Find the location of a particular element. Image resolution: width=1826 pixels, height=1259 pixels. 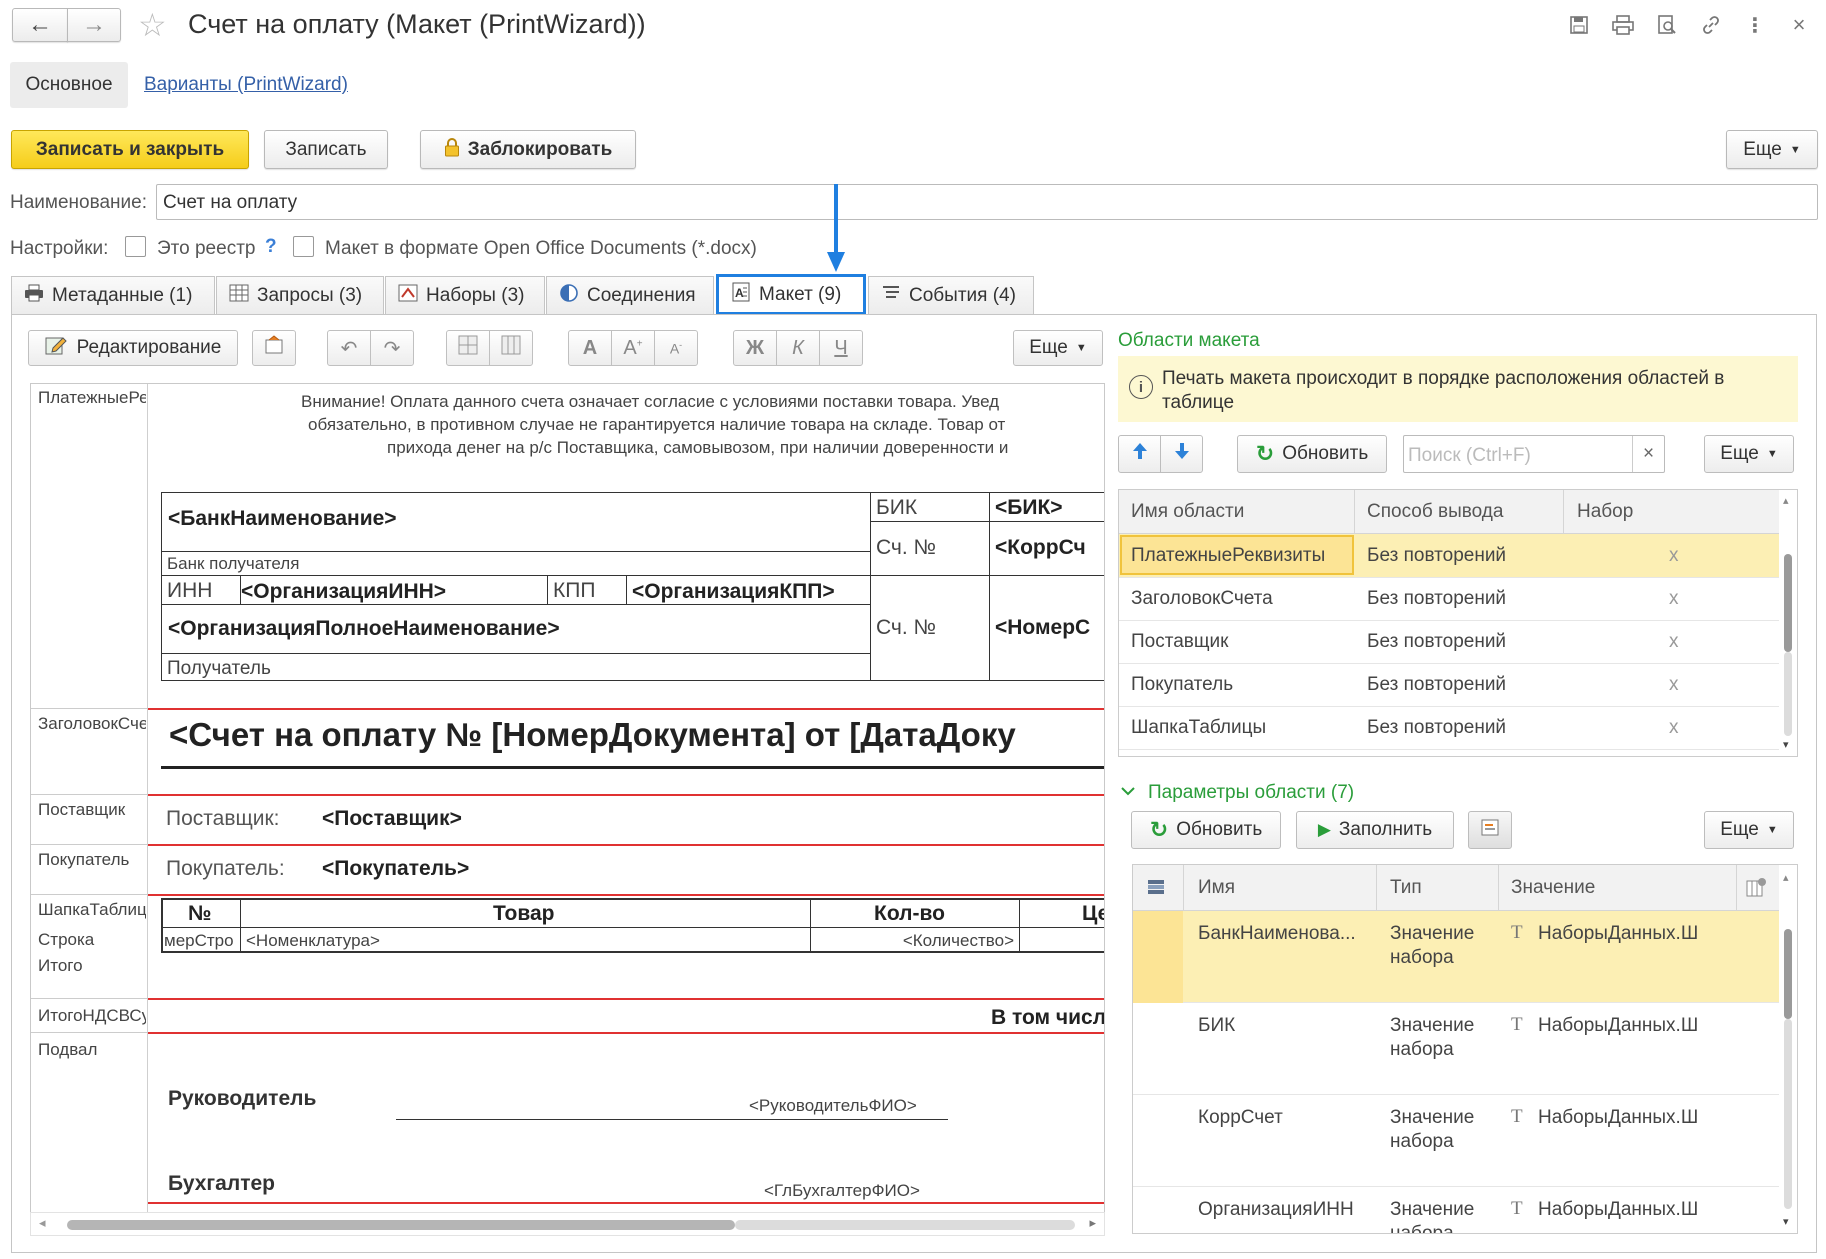

font-increase-button: A+ is located at coordinates (633, 348).